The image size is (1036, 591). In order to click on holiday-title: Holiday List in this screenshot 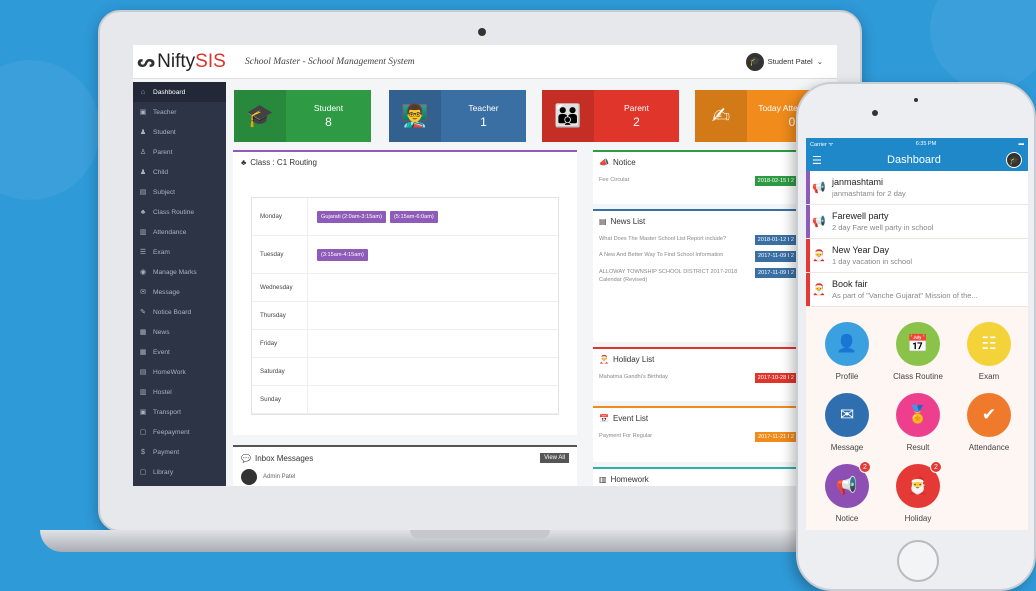, I will do `click(633, 359)`.